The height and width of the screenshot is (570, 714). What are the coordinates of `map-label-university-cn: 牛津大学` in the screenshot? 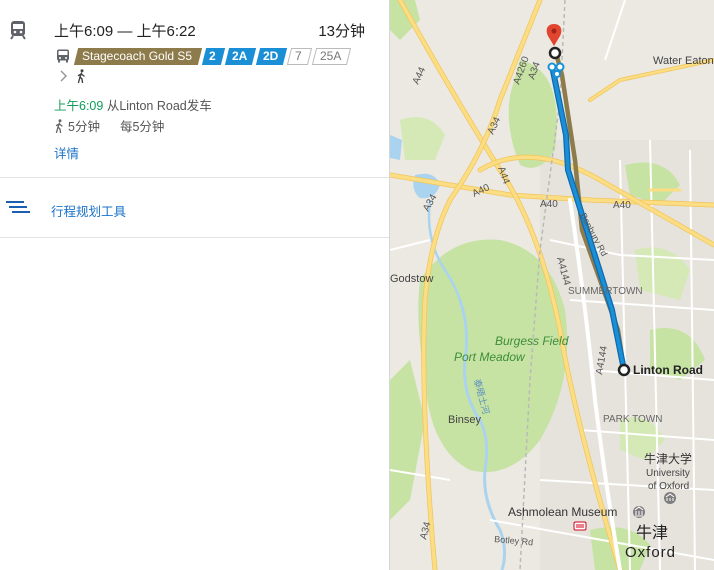 It's located at (668, 458).